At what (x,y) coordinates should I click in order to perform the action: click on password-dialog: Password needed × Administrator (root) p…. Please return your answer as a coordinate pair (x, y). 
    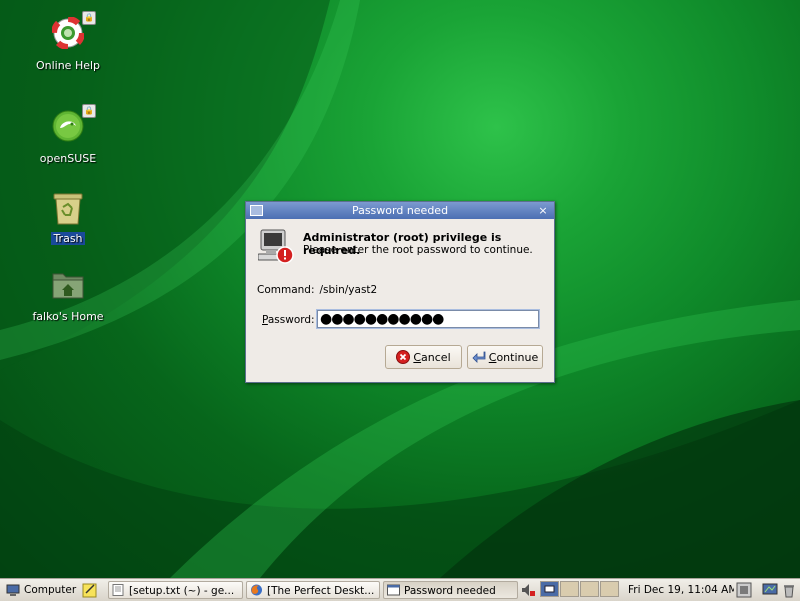
    Looking at the image, I should click on (400, 292).